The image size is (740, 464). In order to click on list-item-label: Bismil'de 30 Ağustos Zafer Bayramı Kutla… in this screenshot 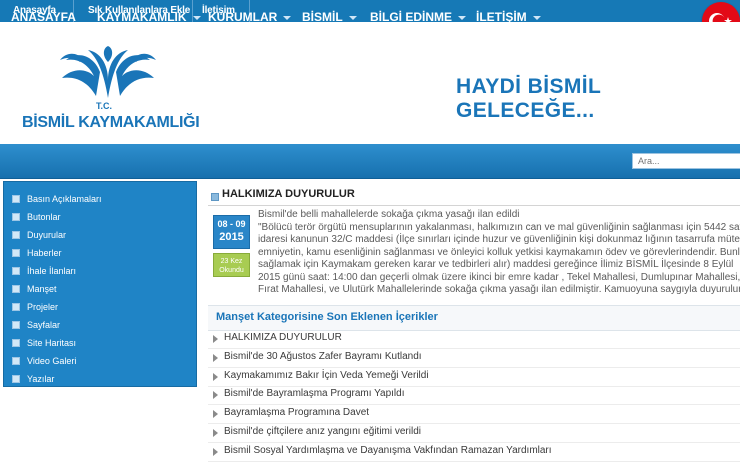, I will do `click(323, 356)`.